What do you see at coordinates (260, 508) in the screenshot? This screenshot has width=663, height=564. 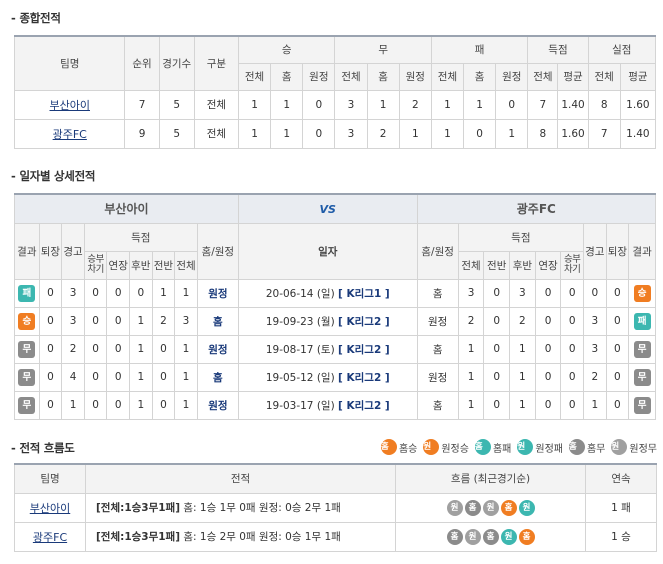 I see `record-detail: 홈: 1승 1무 0패 원정: 0승 2무 1패` at bounding box center [260, 508].